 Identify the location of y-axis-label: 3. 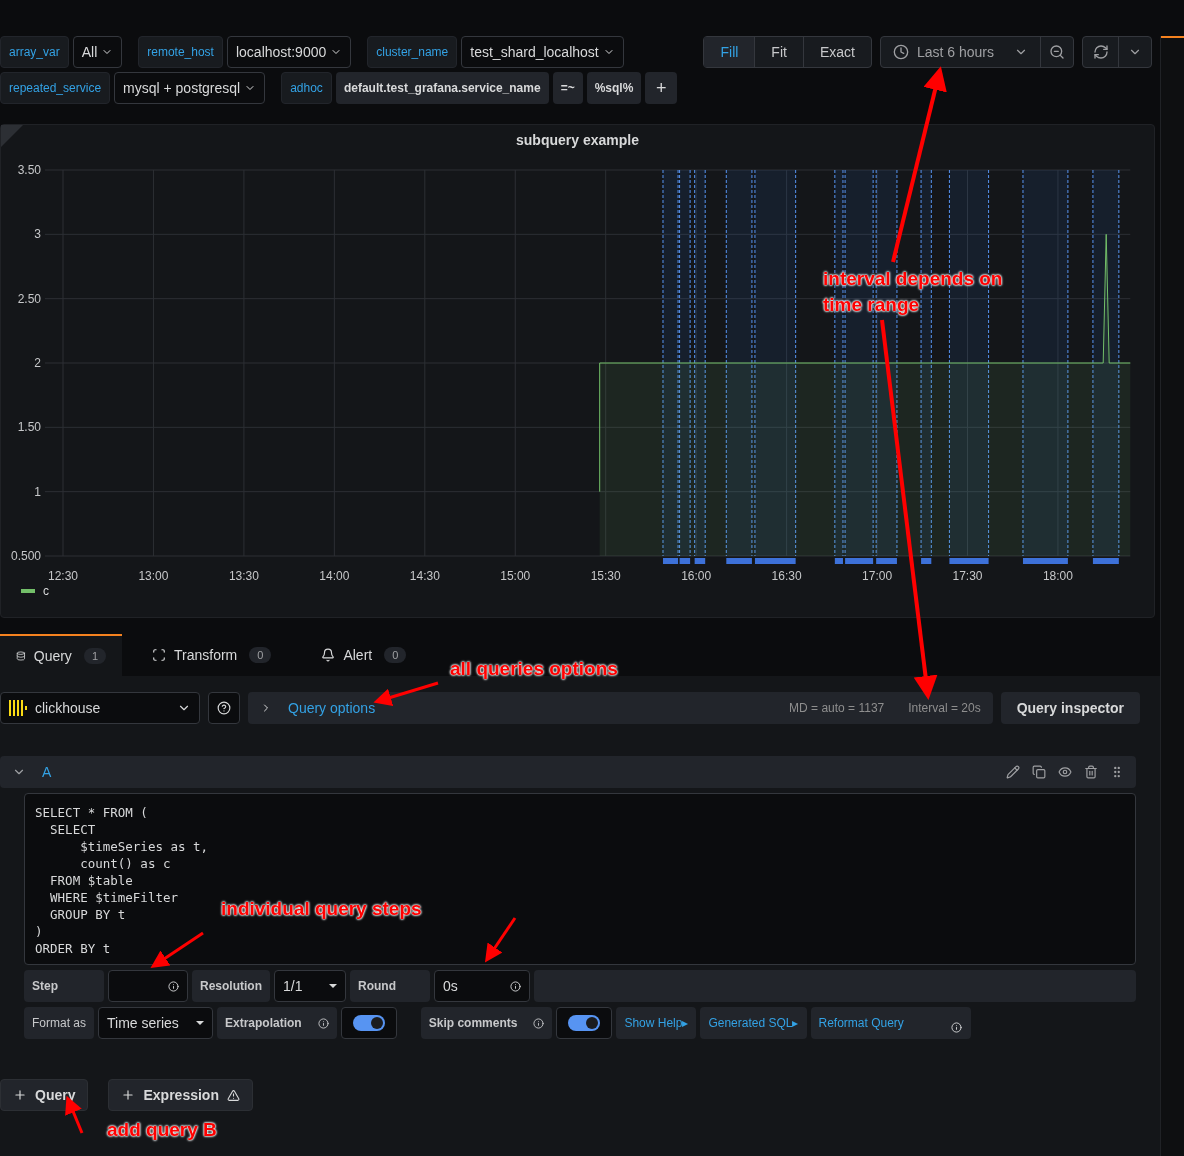
(37, 234).